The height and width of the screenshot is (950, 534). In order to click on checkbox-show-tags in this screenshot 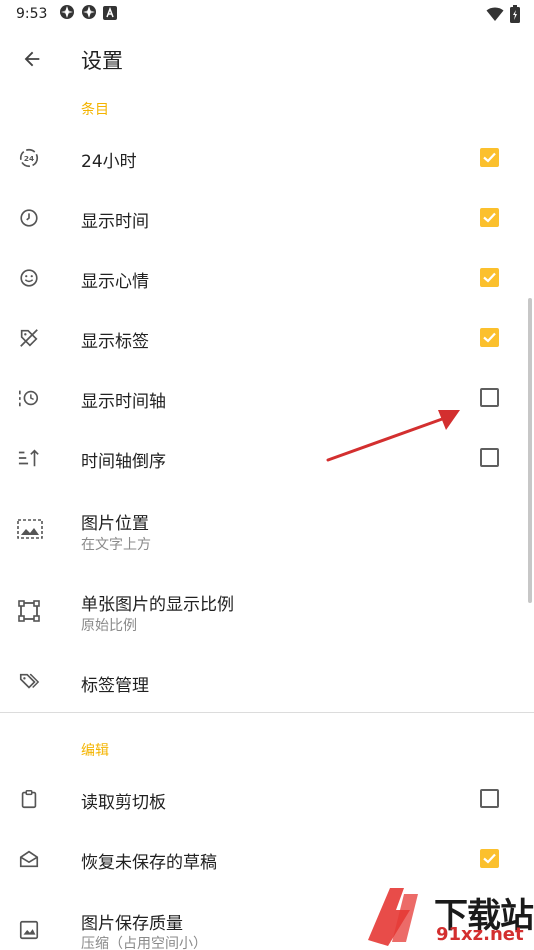, I will do `click(489, 337)`.